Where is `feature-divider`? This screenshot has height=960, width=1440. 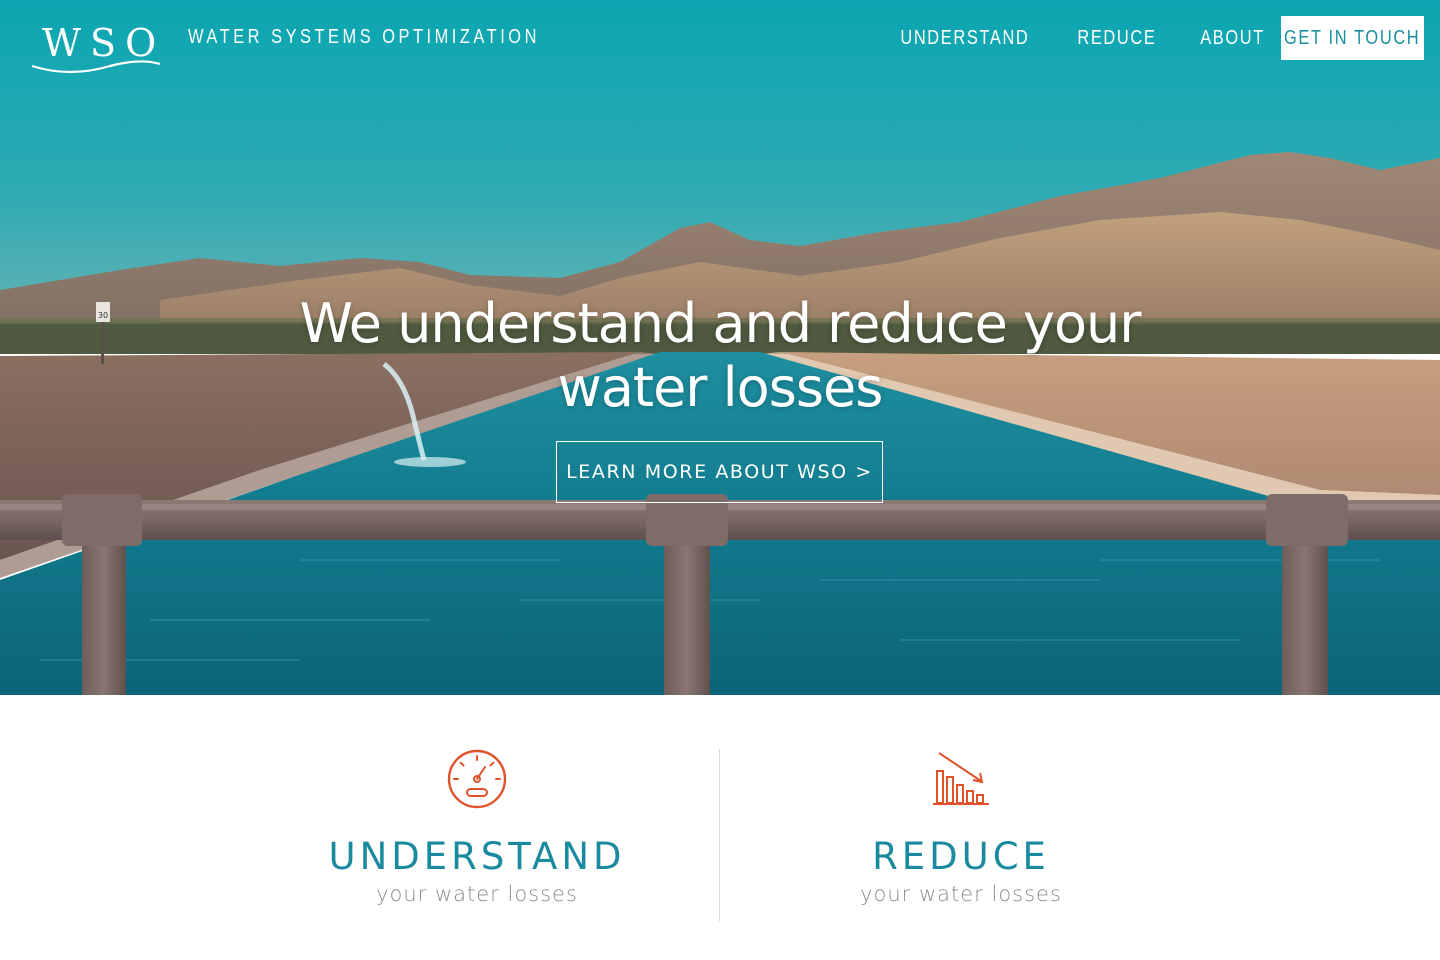
feature-divider is located at coordinates (719, 835).